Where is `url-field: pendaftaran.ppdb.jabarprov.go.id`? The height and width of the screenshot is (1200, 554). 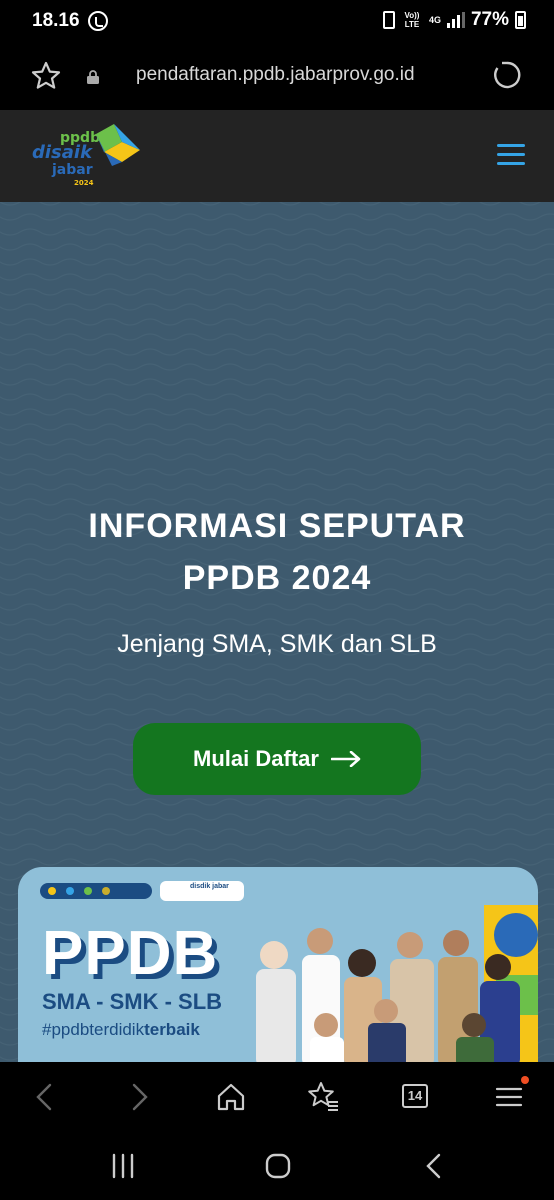
url-field: pendaftaran.ppdb.jabarprov.go.id is located at coordinates (275, 75).